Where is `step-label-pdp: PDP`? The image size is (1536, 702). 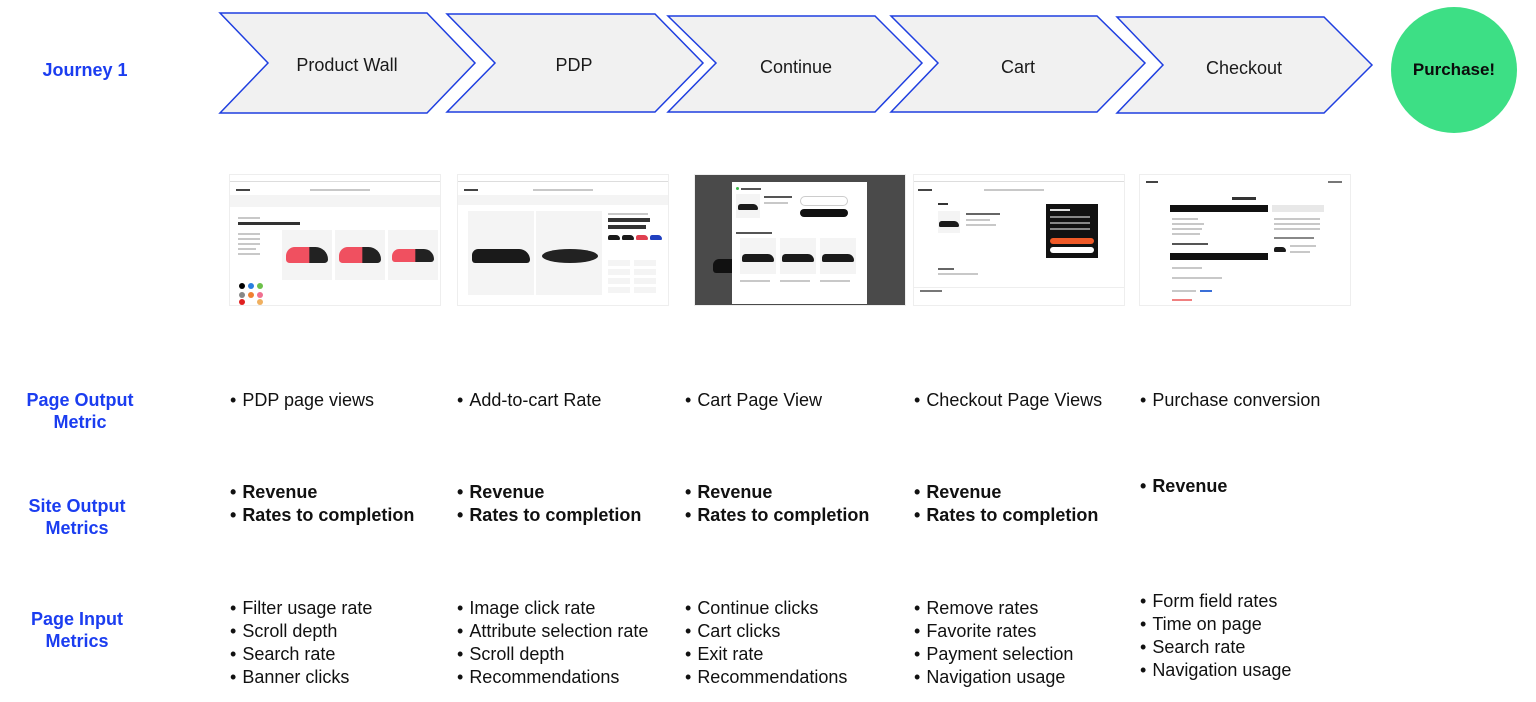
step-label-pdp: PDP is located at coordinates (574, 65).